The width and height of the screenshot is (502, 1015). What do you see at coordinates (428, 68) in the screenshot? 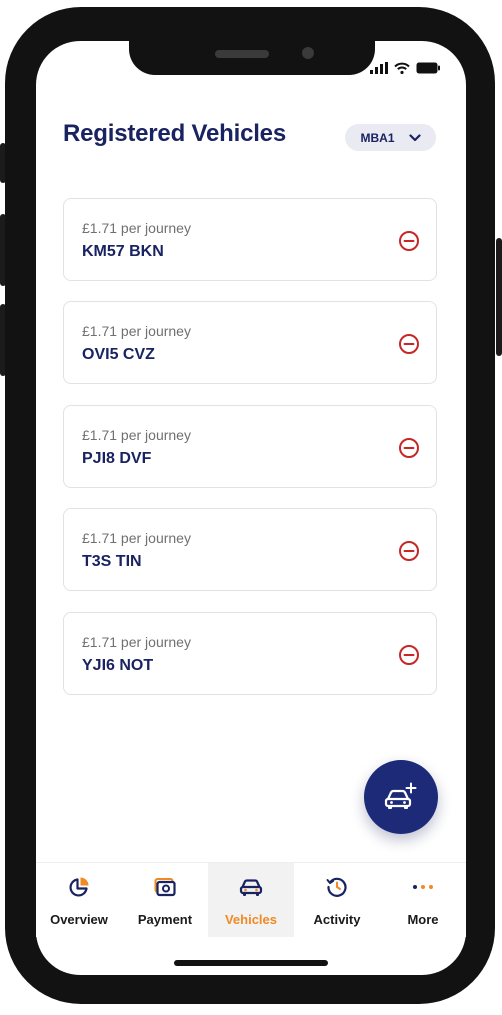
I see `battery-icon` at bounding box center [428, 68].